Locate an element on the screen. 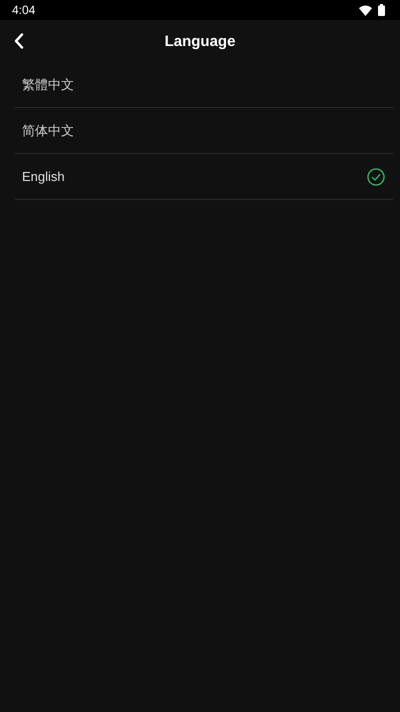  back-button is located at coordinates (19, 41).